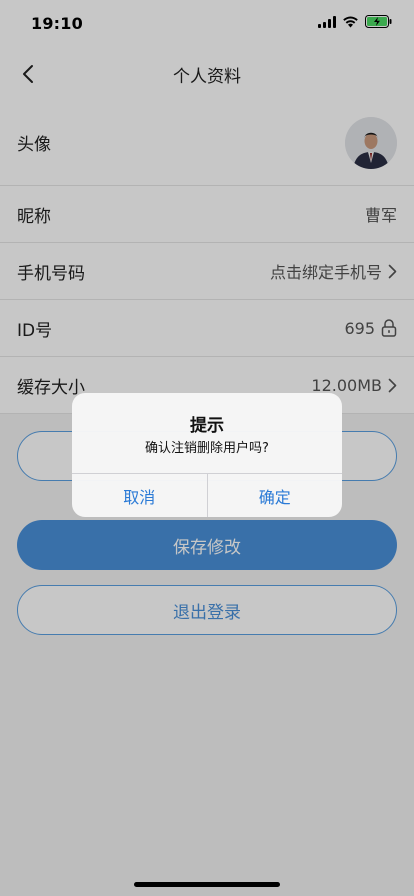 The width and height of the screenshot is (414, 896). I want to click on cancel-button: 取消, so click(139, 495).